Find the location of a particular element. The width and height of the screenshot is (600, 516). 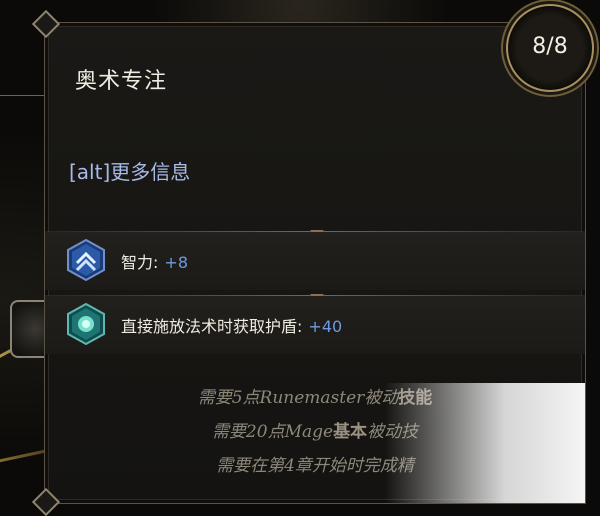

stat-text: 直接施放法术时获取护盾: +40 is located at coordinates (231, 325).